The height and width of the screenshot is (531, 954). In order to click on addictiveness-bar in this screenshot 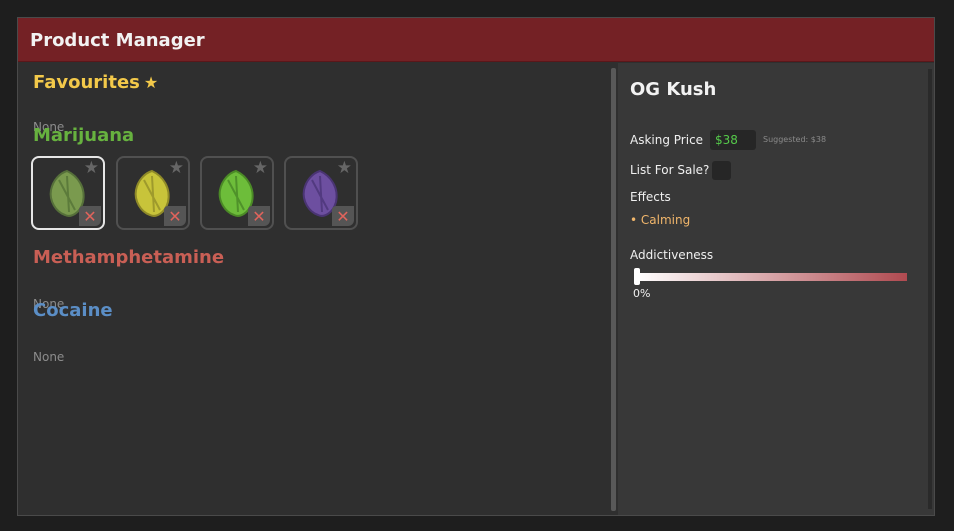, I will do `click(771, 277)`.